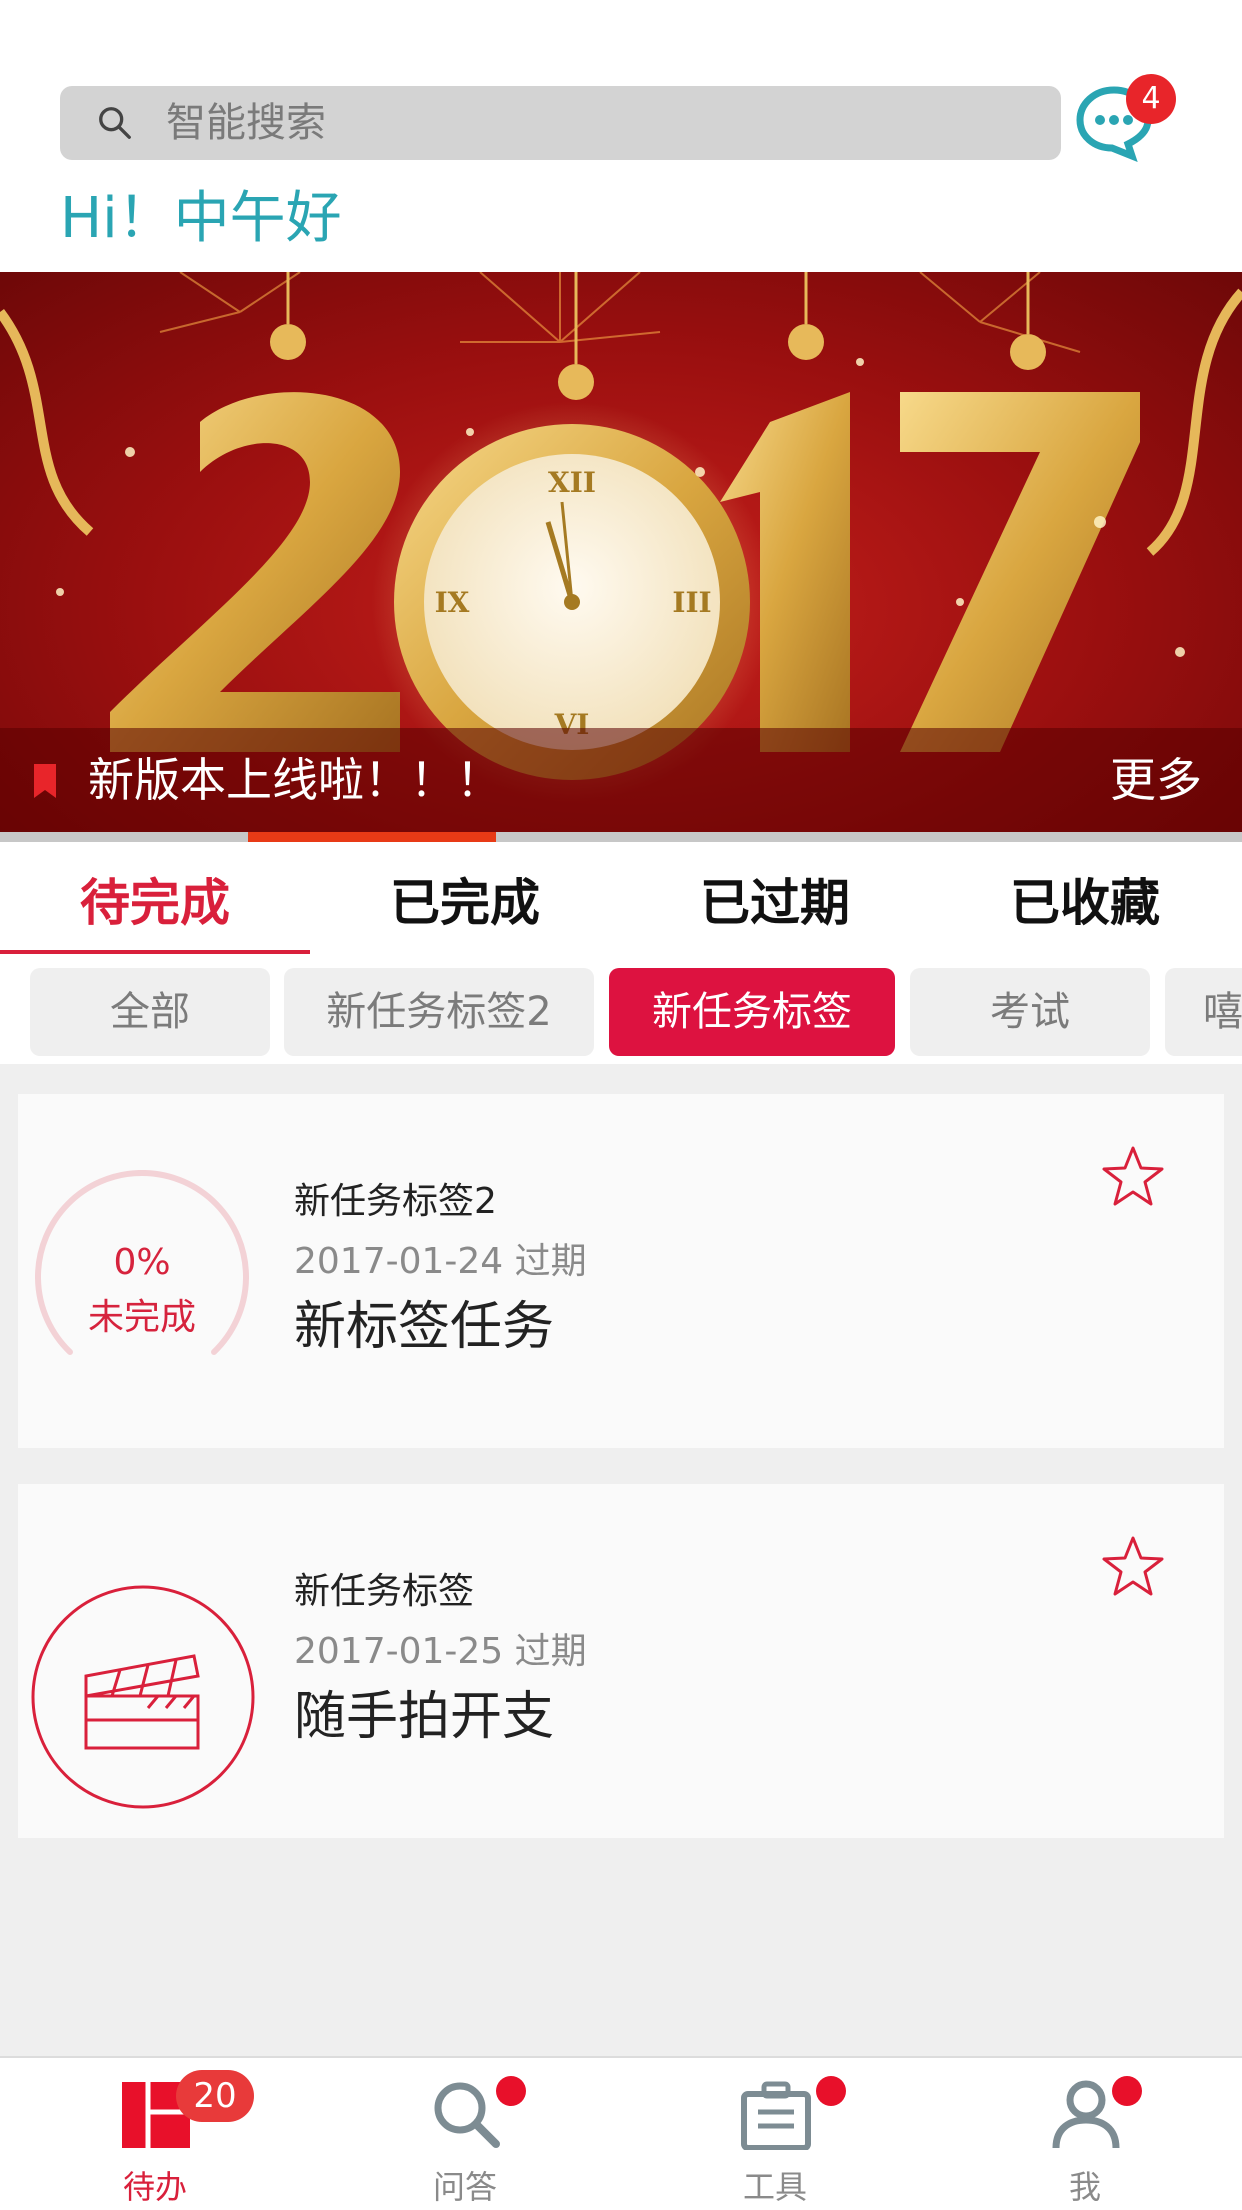  Describe the element at coordinates (384, 1591) in the screenshot. I see `task-tag: 新任务标签` at that location.